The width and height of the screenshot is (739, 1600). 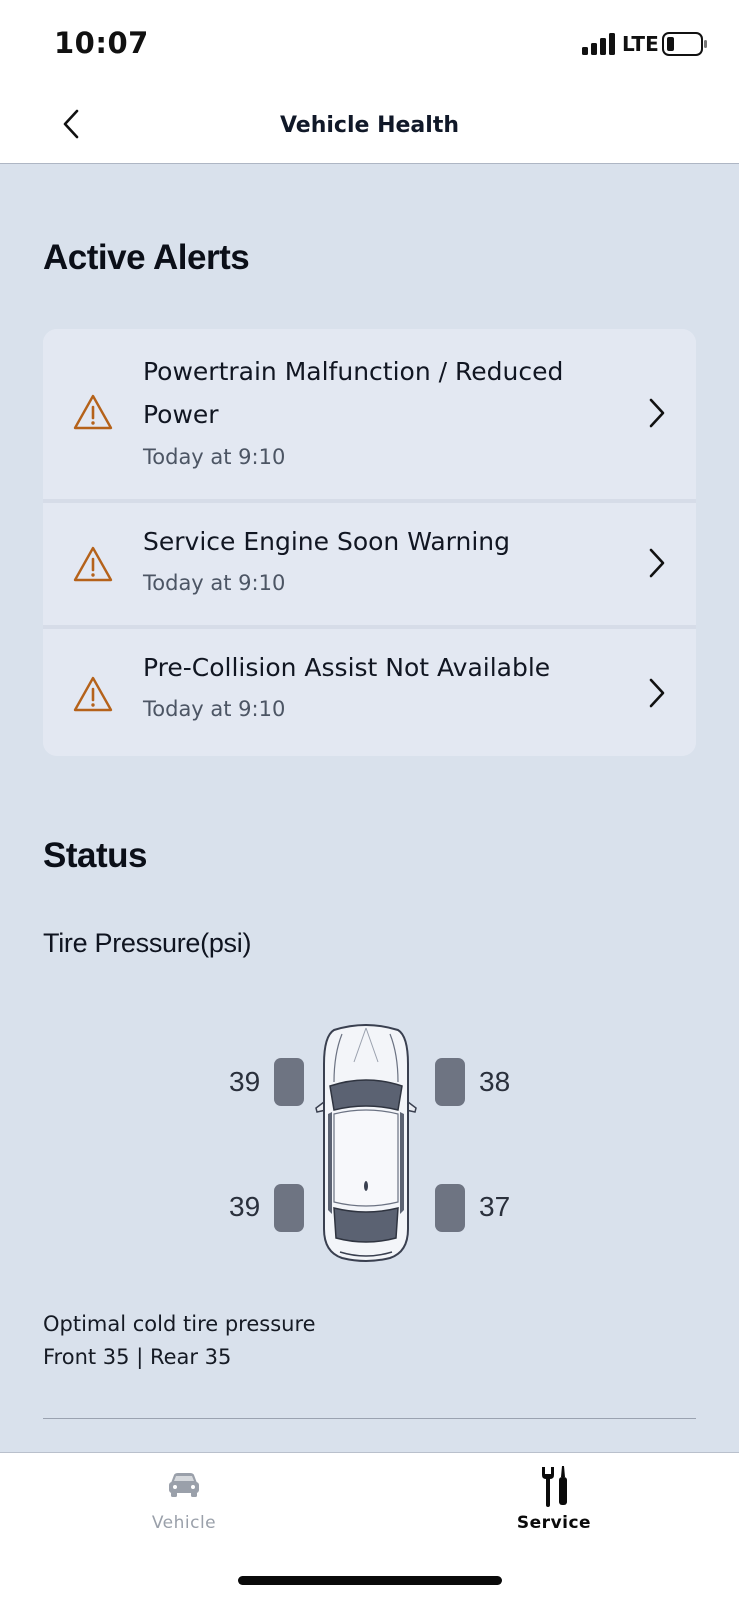 What do you see at coordinates (289, 1082) in the screenshot?
I see `tire-front-left` at bounding box center [289, 1082].